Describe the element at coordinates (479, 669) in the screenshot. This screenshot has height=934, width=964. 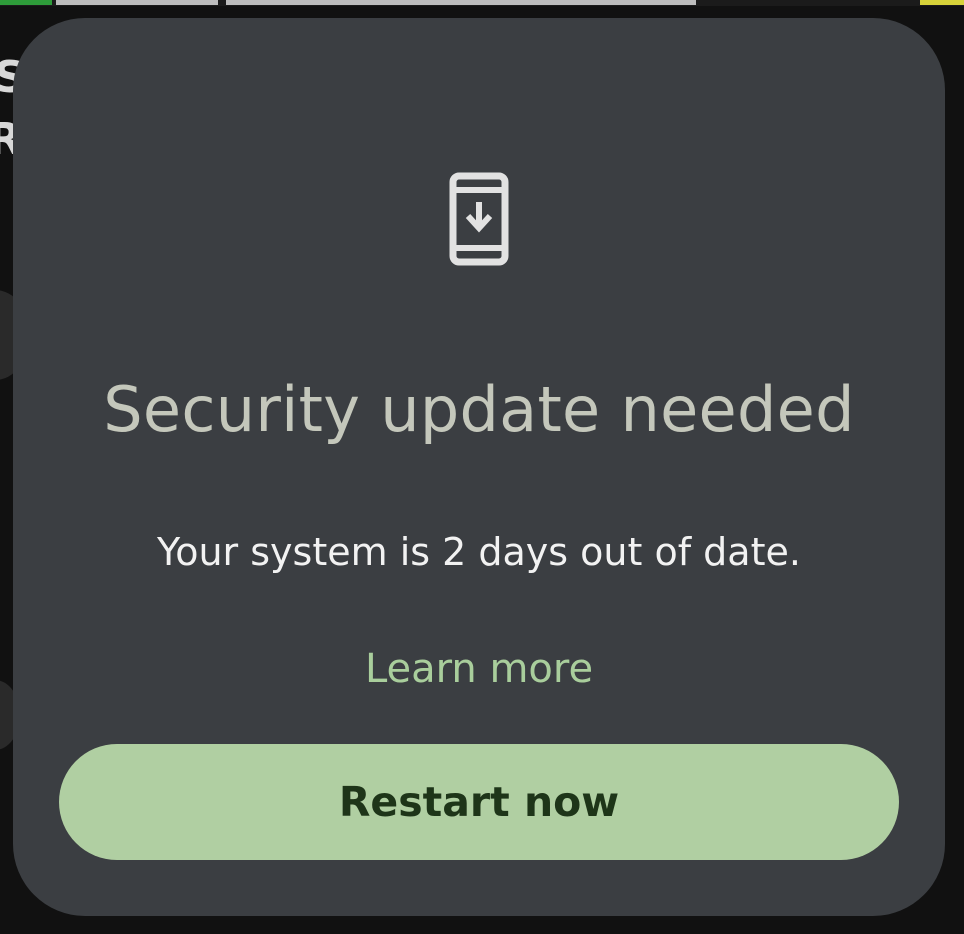
I see `learn-more-link: Learn more` at that location.